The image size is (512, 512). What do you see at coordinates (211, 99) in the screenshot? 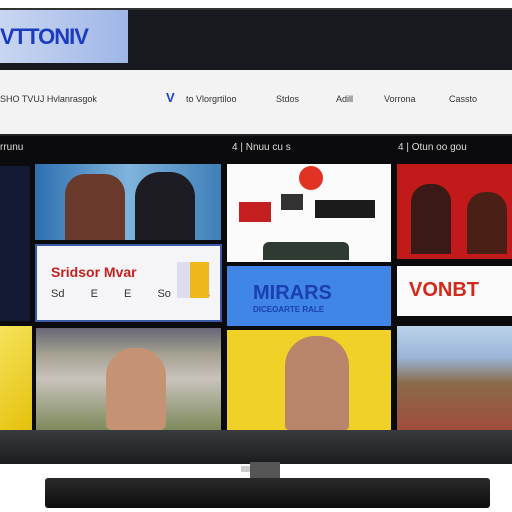
I see `nav-item-programs: to Vlorgrtiloo` at bounding box center [211, 99].